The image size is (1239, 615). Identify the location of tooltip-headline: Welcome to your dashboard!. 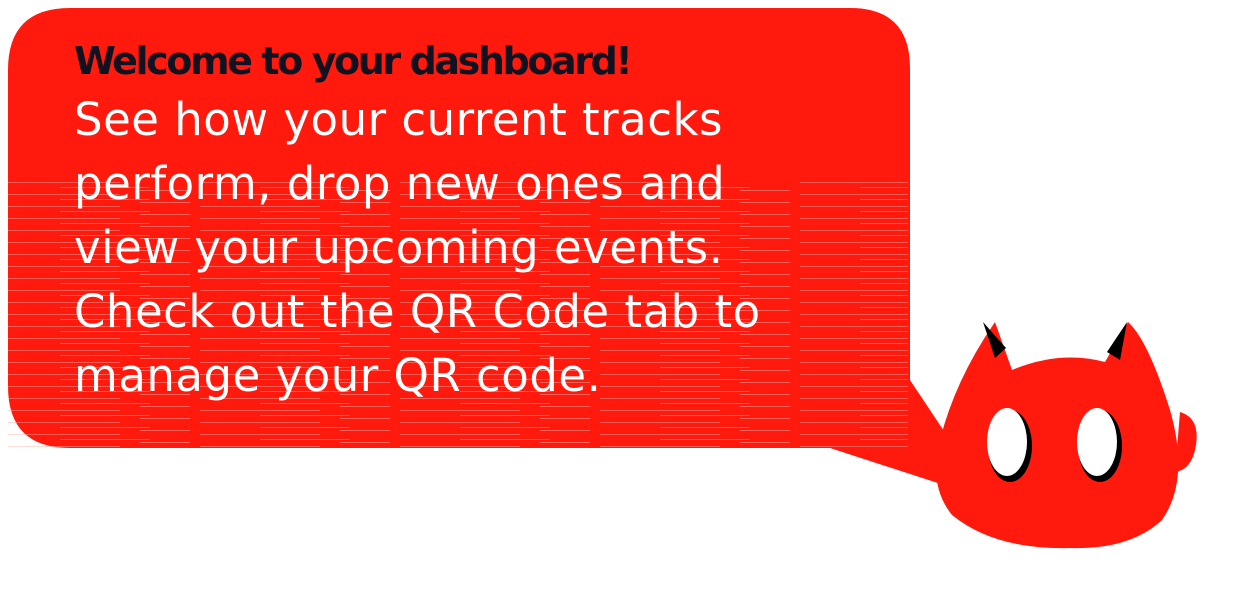
(353, 61).